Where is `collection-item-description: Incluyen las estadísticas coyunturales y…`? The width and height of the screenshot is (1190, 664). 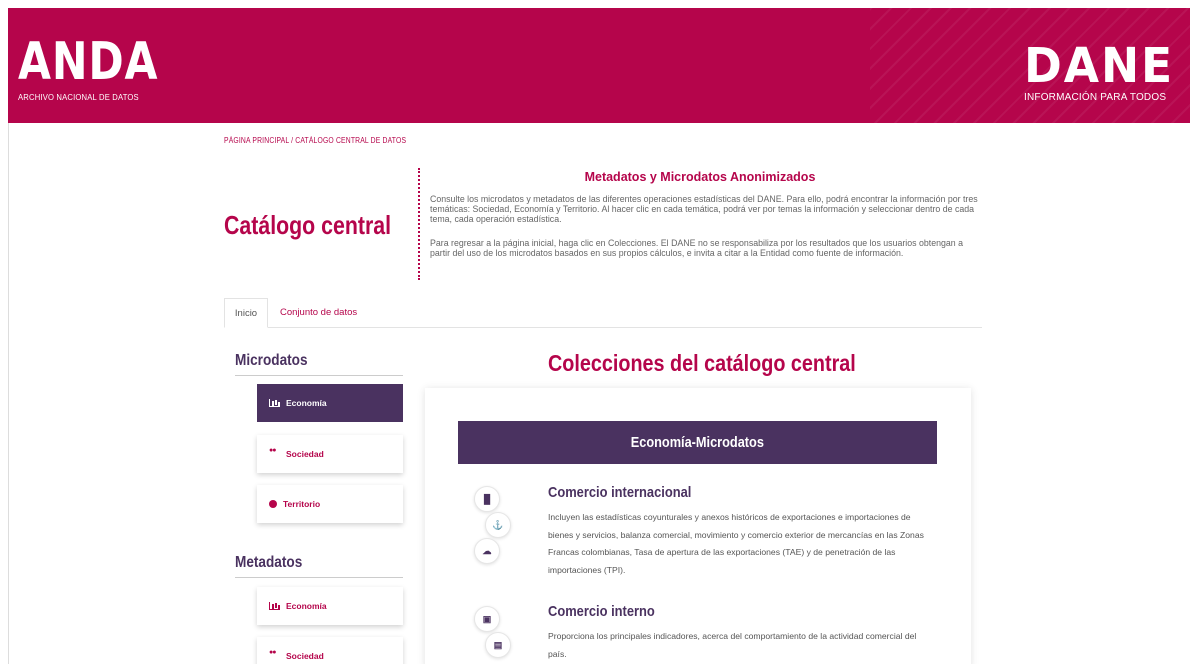 collection-item-description: Incluyen las estadísticas coyunturales y… is located at coordinates (736, 543).